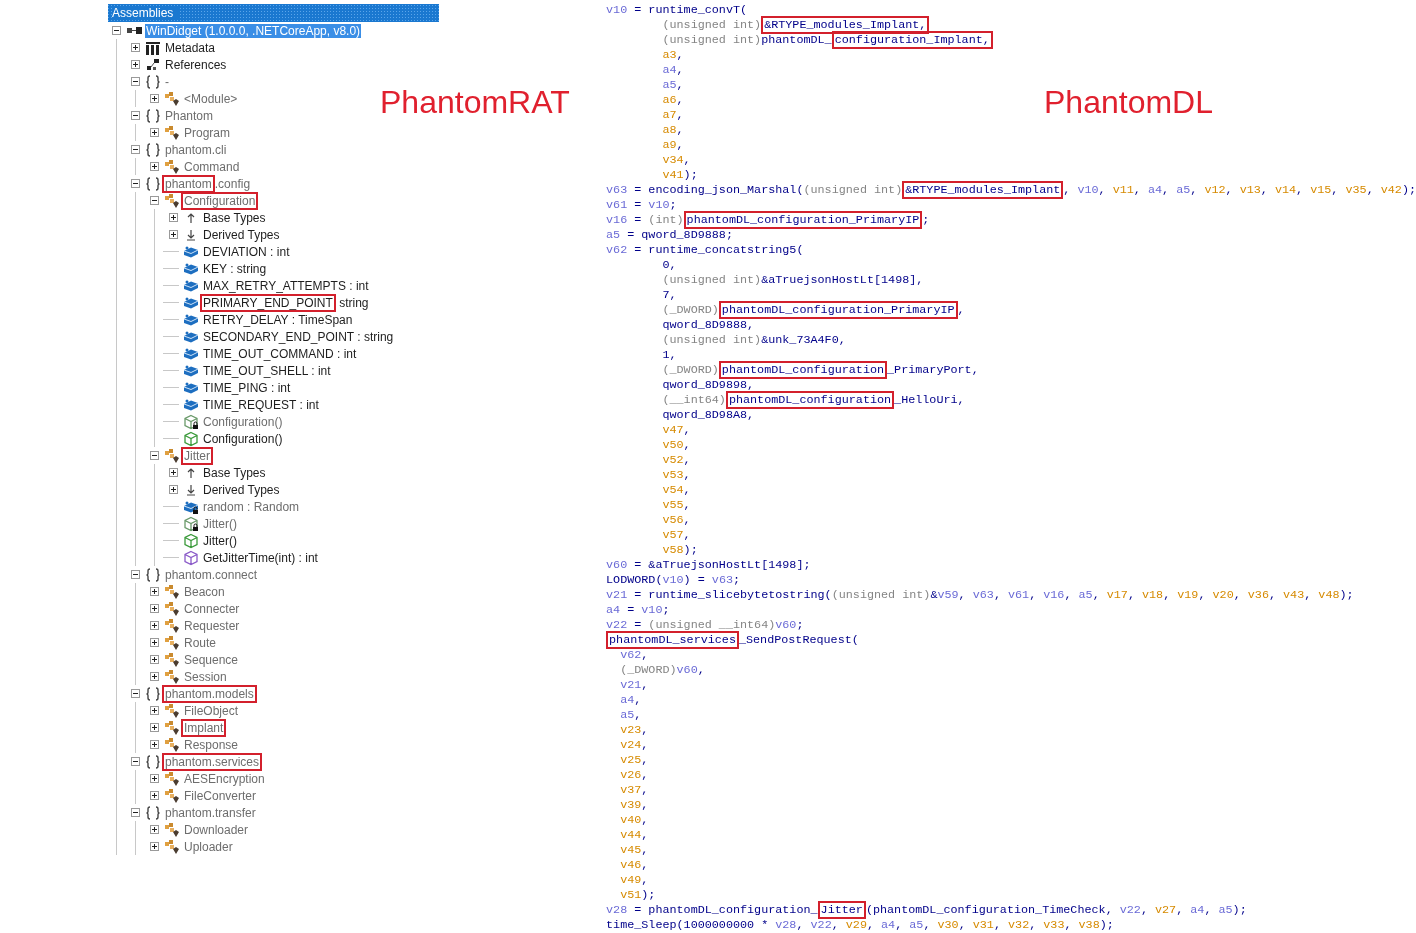 This screenshot has height=933, width=1416. Describe the element at coordinates (768, 220) in the screenshot. I see `code-line: v16 = (int) phantomDL_configuration_PrimaryIP ;` at that location.